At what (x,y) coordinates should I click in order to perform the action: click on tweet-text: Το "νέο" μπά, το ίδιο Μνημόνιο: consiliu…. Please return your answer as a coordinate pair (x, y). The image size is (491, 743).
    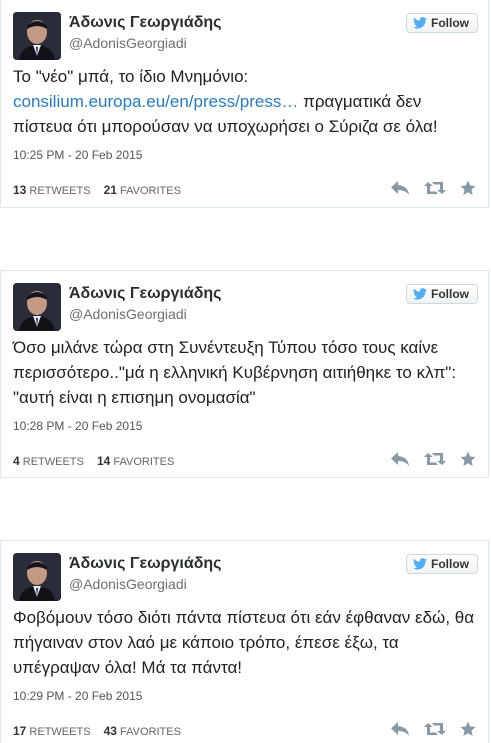
    Looking at the image, I should click on (246, 101).